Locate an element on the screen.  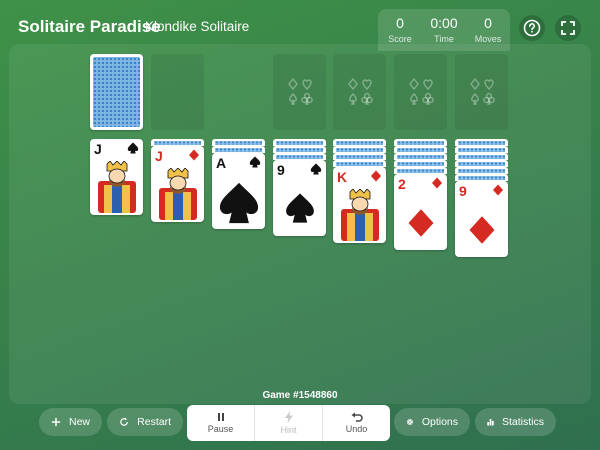
fullscreen-button is located at coordinates (568, 28).